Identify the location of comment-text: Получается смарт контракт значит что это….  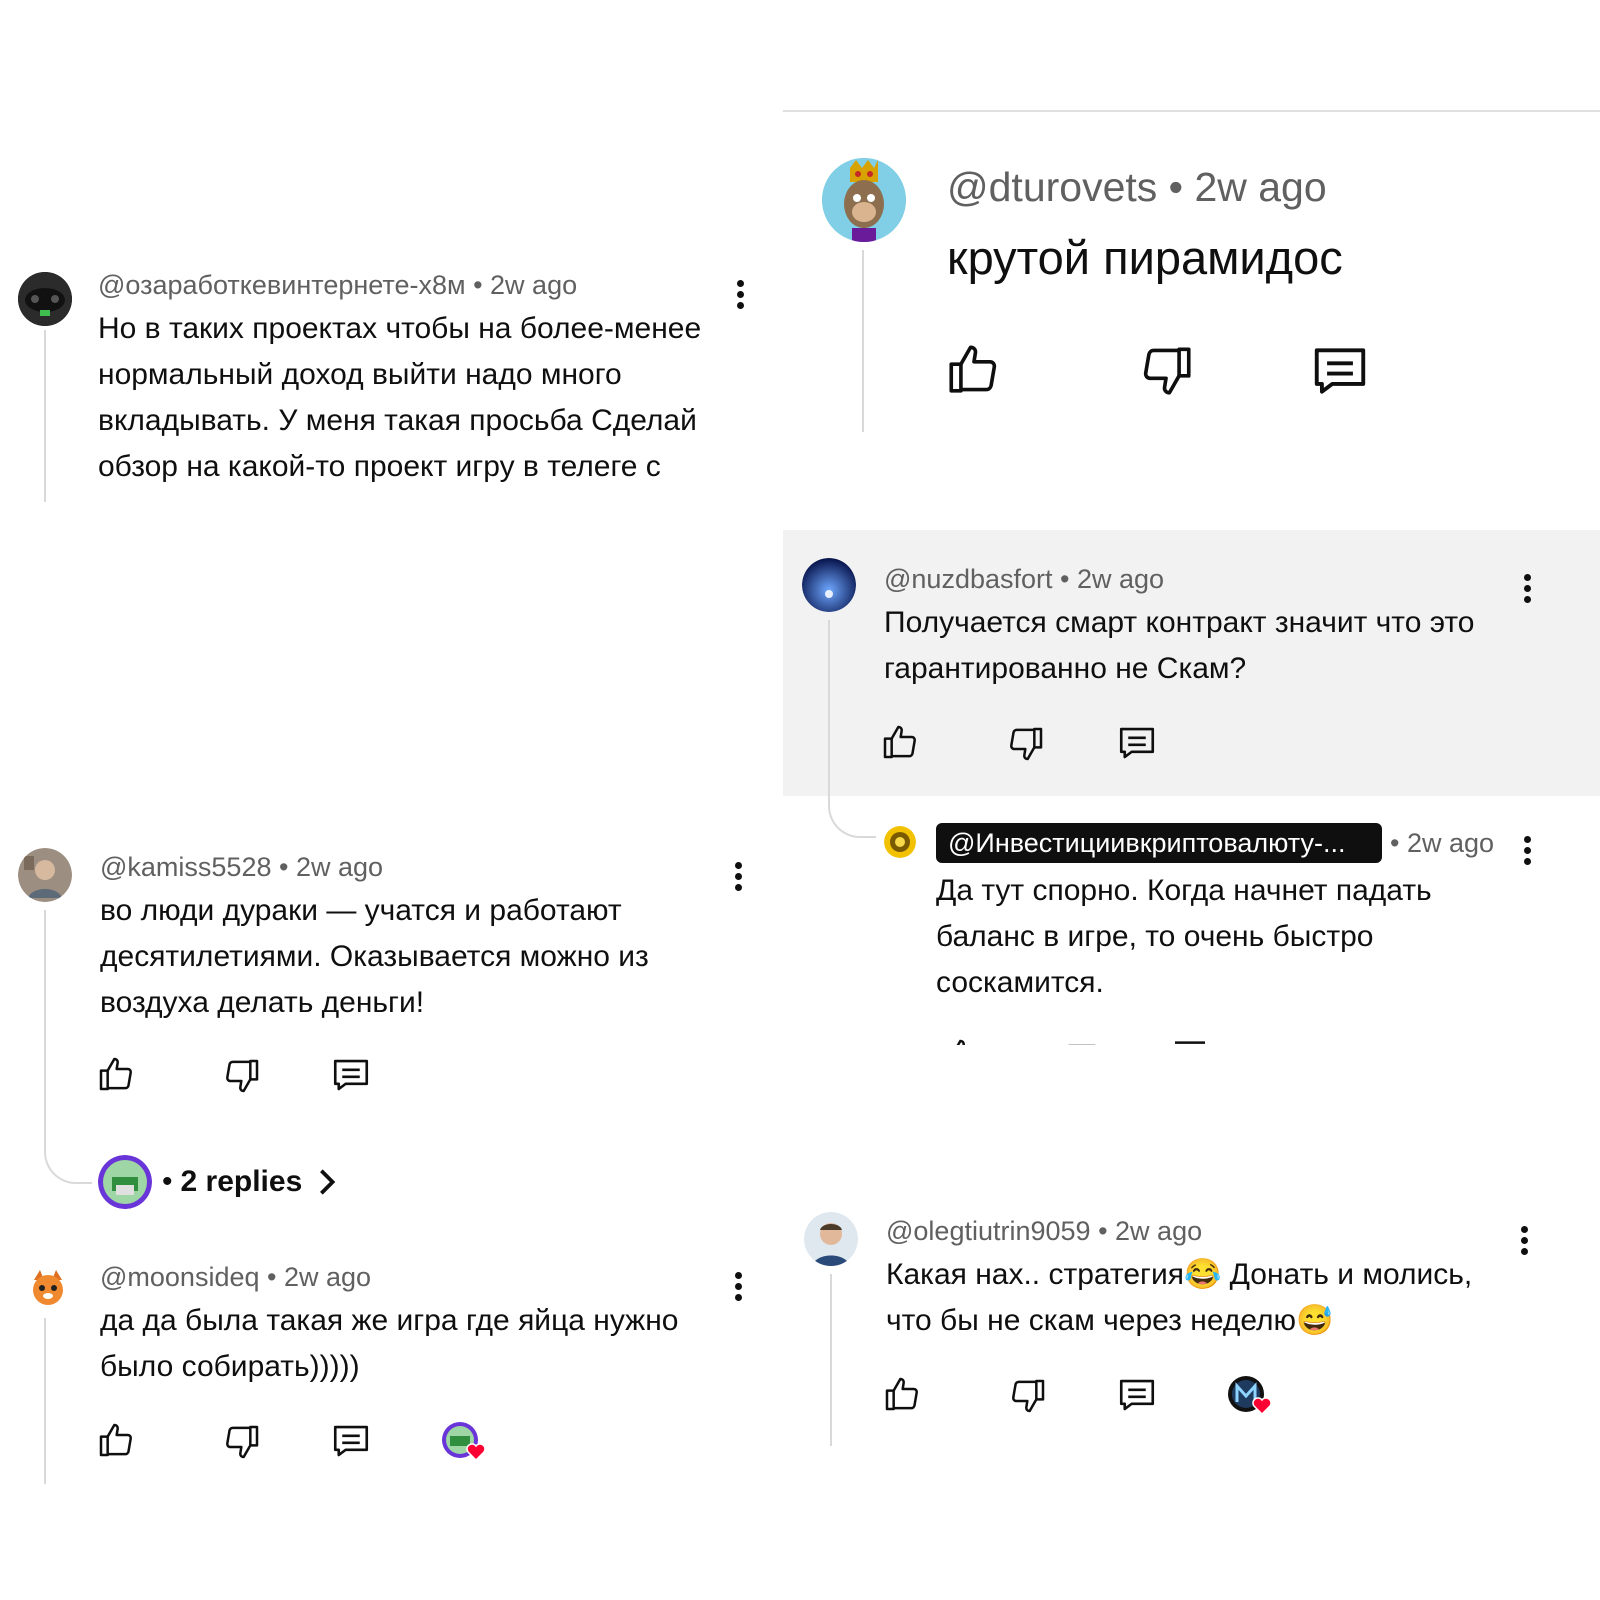
(1179, 645).